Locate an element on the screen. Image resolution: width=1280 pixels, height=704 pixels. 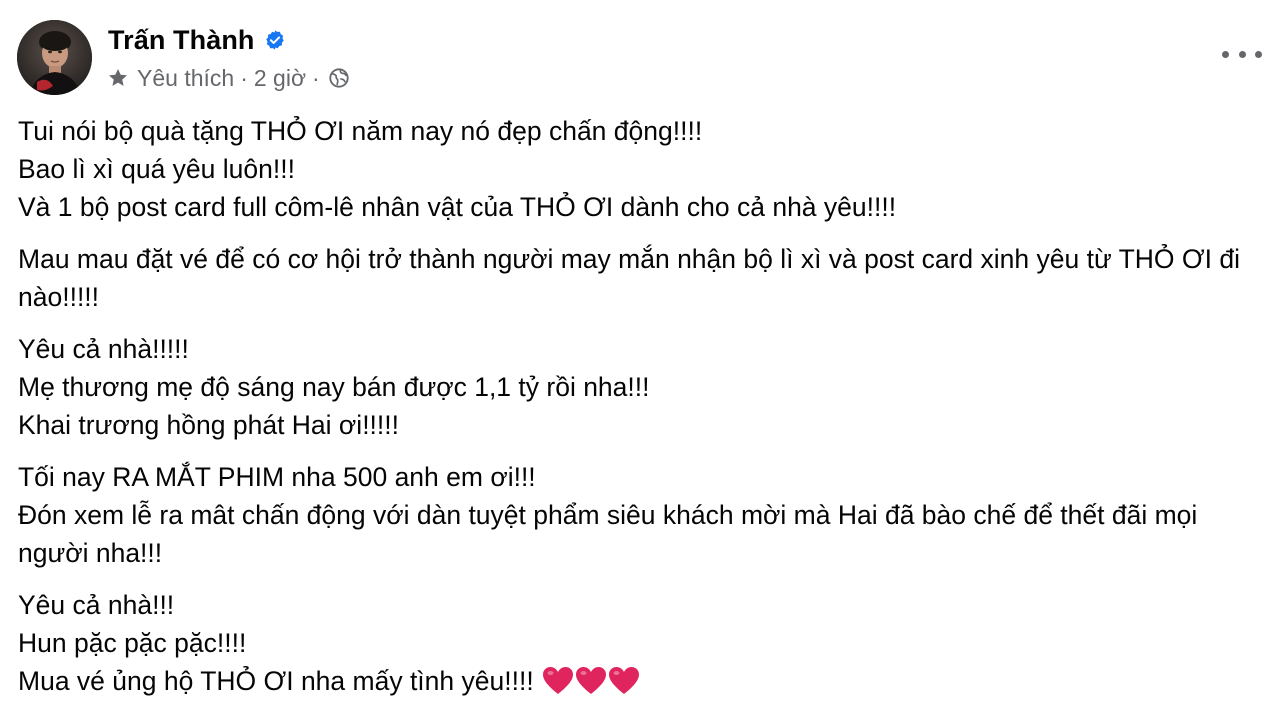
post-line: Bao lì xì quá yêu luôn!!! is located at coordinates (156, 169).